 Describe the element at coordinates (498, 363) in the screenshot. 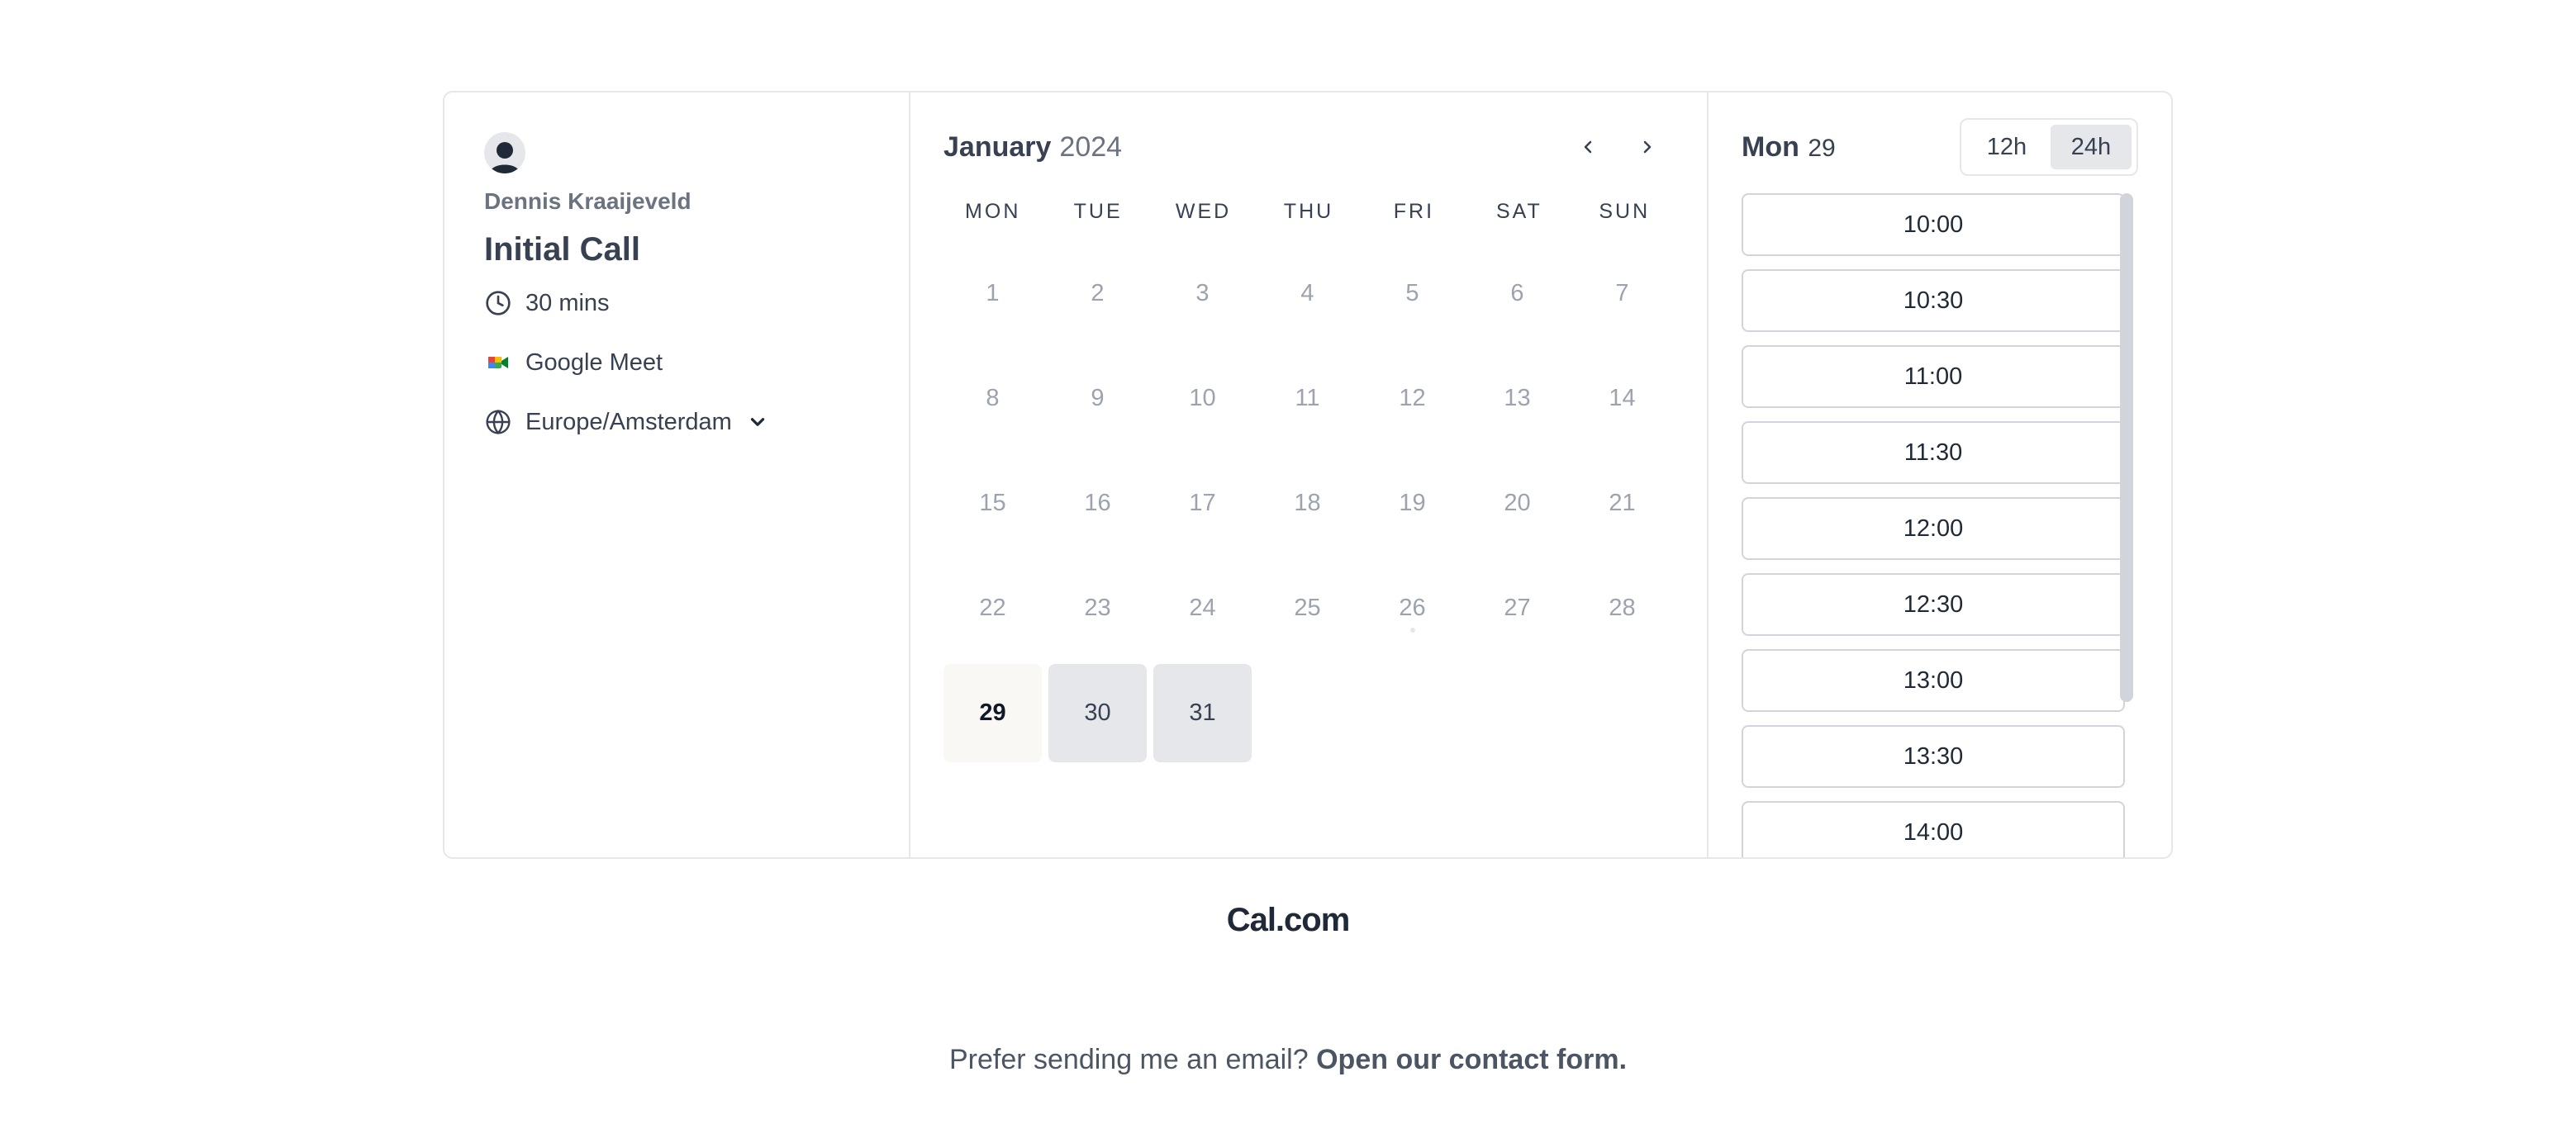

I see `google-meet-icon` at that location.